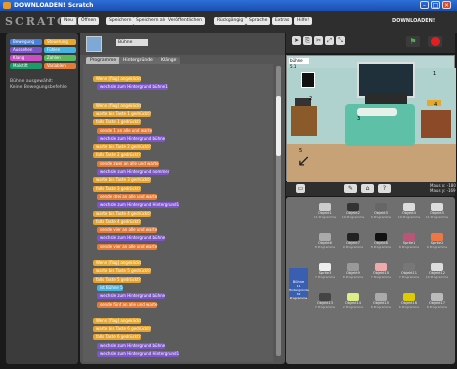 This screenshot has width=457, height=369. Describe the element at coordinates (386, 99) in the screenshot. I see `bed-headboard` at that location.